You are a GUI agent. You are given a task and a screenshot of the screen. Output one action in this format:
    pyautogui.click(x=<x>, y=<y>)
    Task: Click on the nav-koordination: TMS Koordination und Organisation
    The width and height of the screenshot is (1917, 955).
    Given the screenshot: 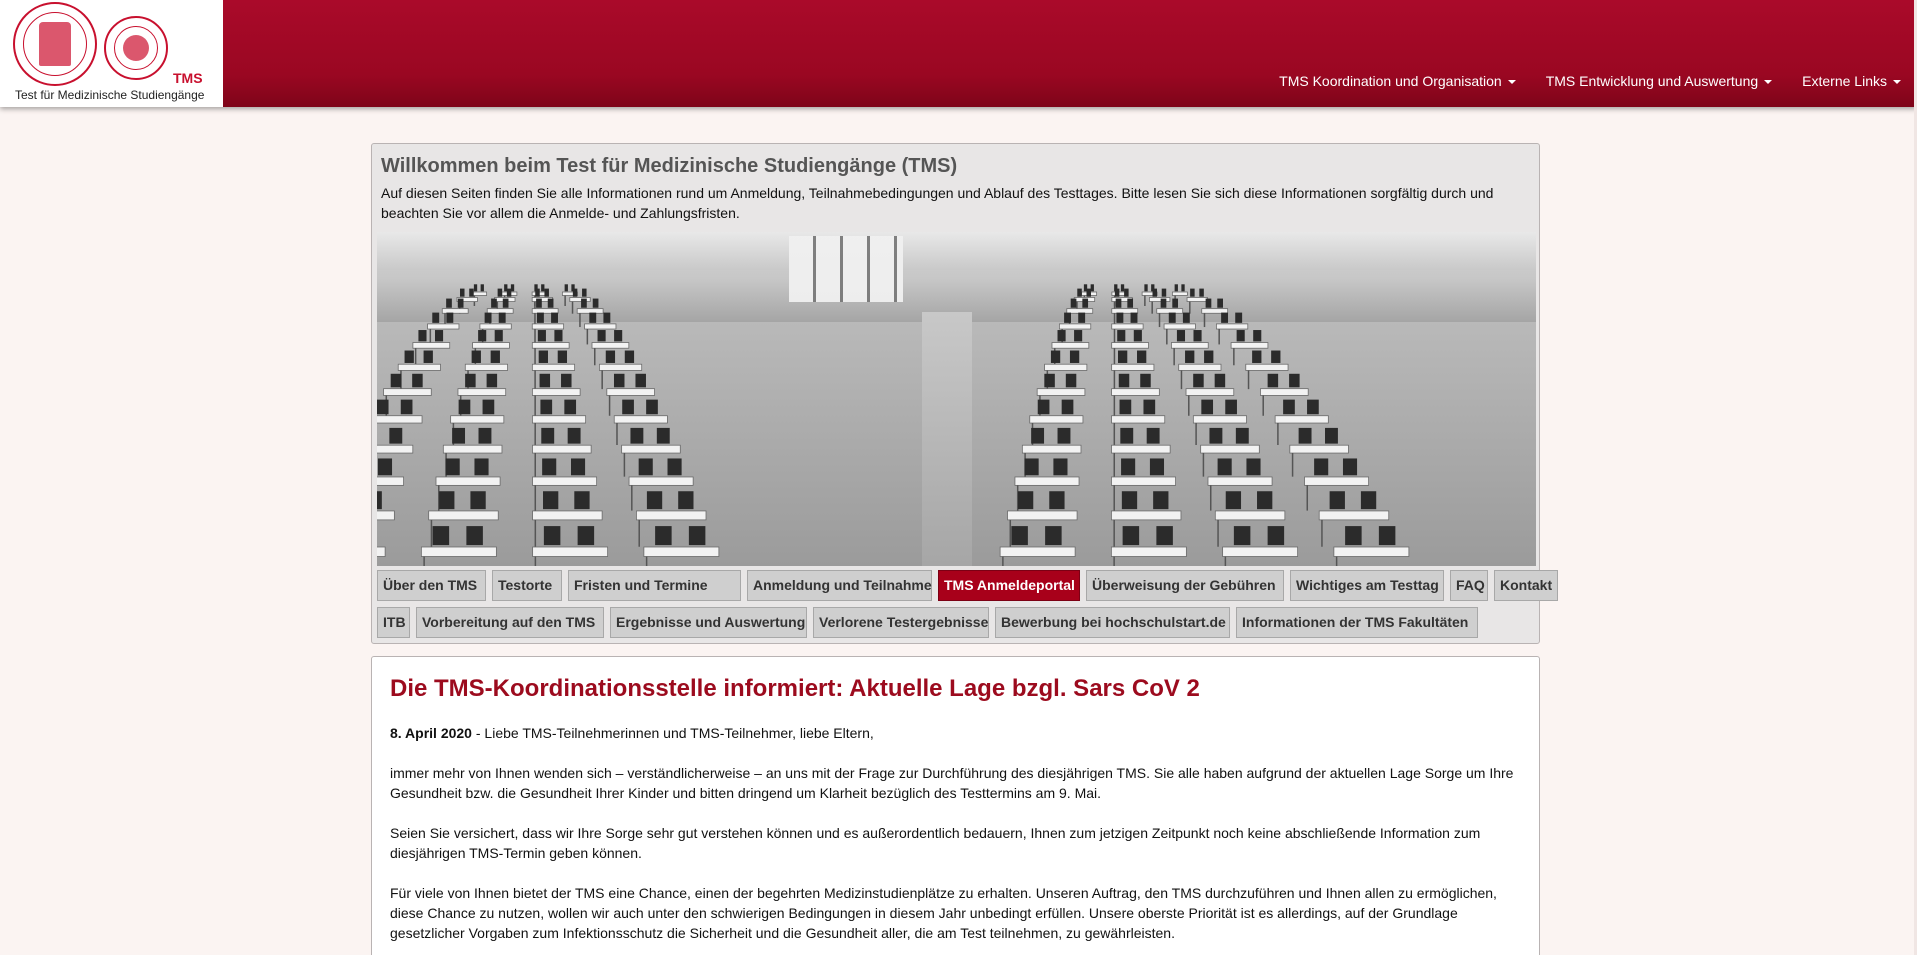 What is the action you would take?
    pyautogui.click(x=1397, y=81)
    